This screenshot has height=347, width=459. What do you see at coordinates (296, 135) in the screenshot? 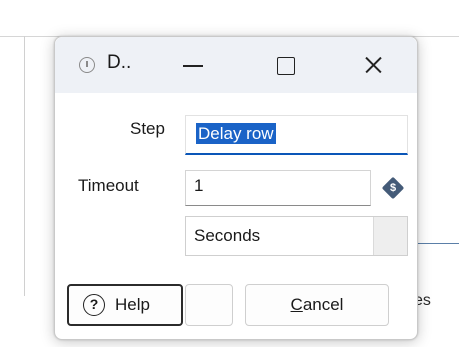
I see `step-name-input: Delay row` at bounding box center [296, 135].